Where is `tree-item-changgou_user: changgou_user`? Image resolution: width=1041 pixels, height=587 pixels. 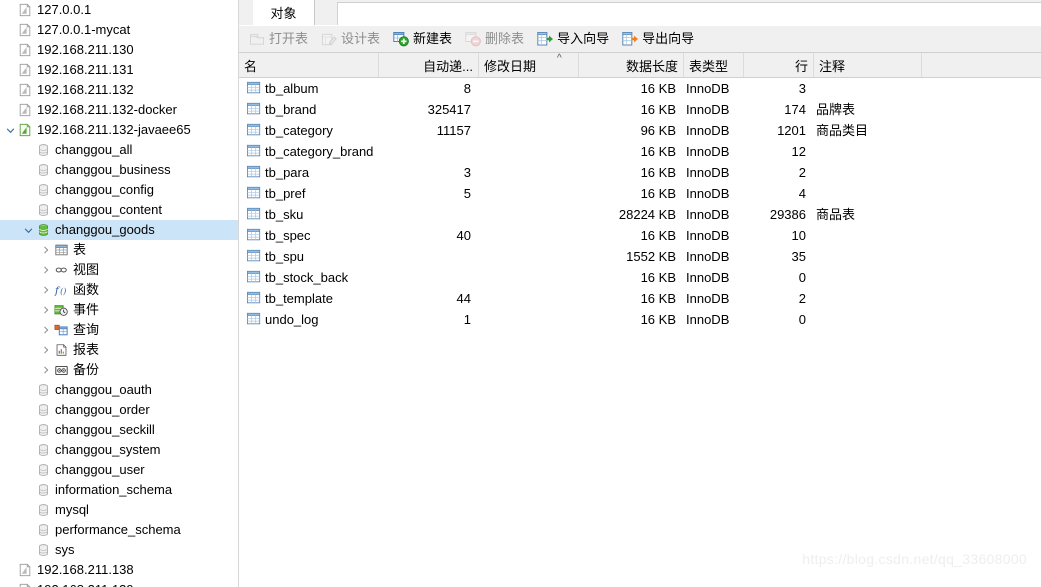 tree-item-changgou_user: changgou_user is located at coordinates (119, 470).